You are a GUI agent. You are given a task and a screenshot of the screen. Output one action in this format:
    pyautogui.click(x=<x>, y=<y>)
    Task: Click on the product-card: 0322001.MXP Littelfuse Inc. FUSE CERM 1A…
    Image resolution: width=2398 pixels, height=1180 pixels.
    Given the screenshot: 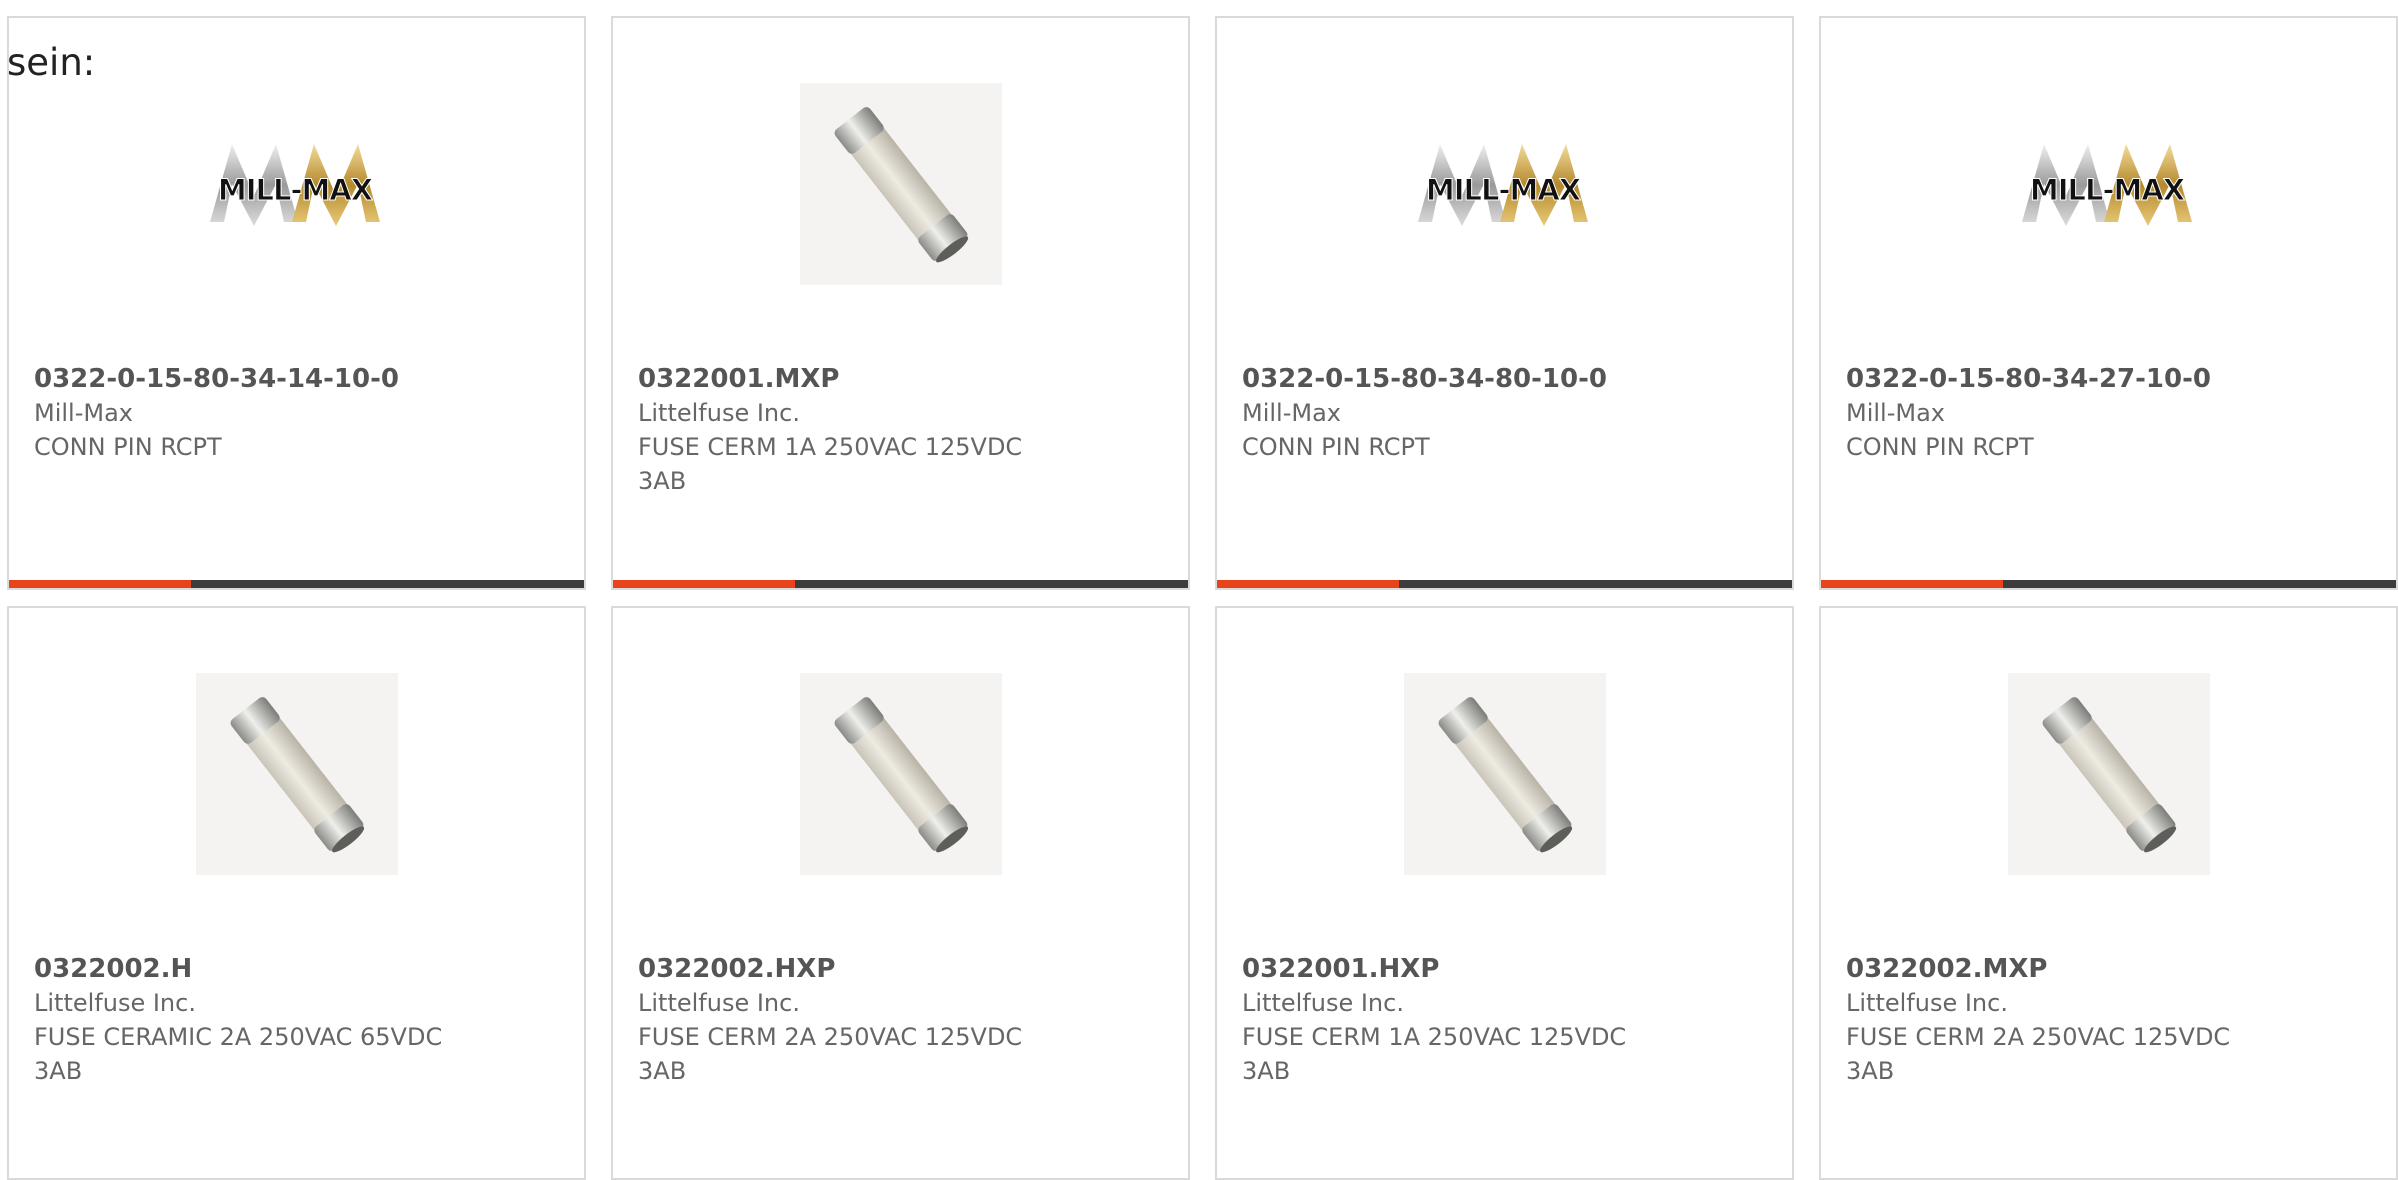 What is the action you would take?
    pyautogui.click(x=900, y=303)
    